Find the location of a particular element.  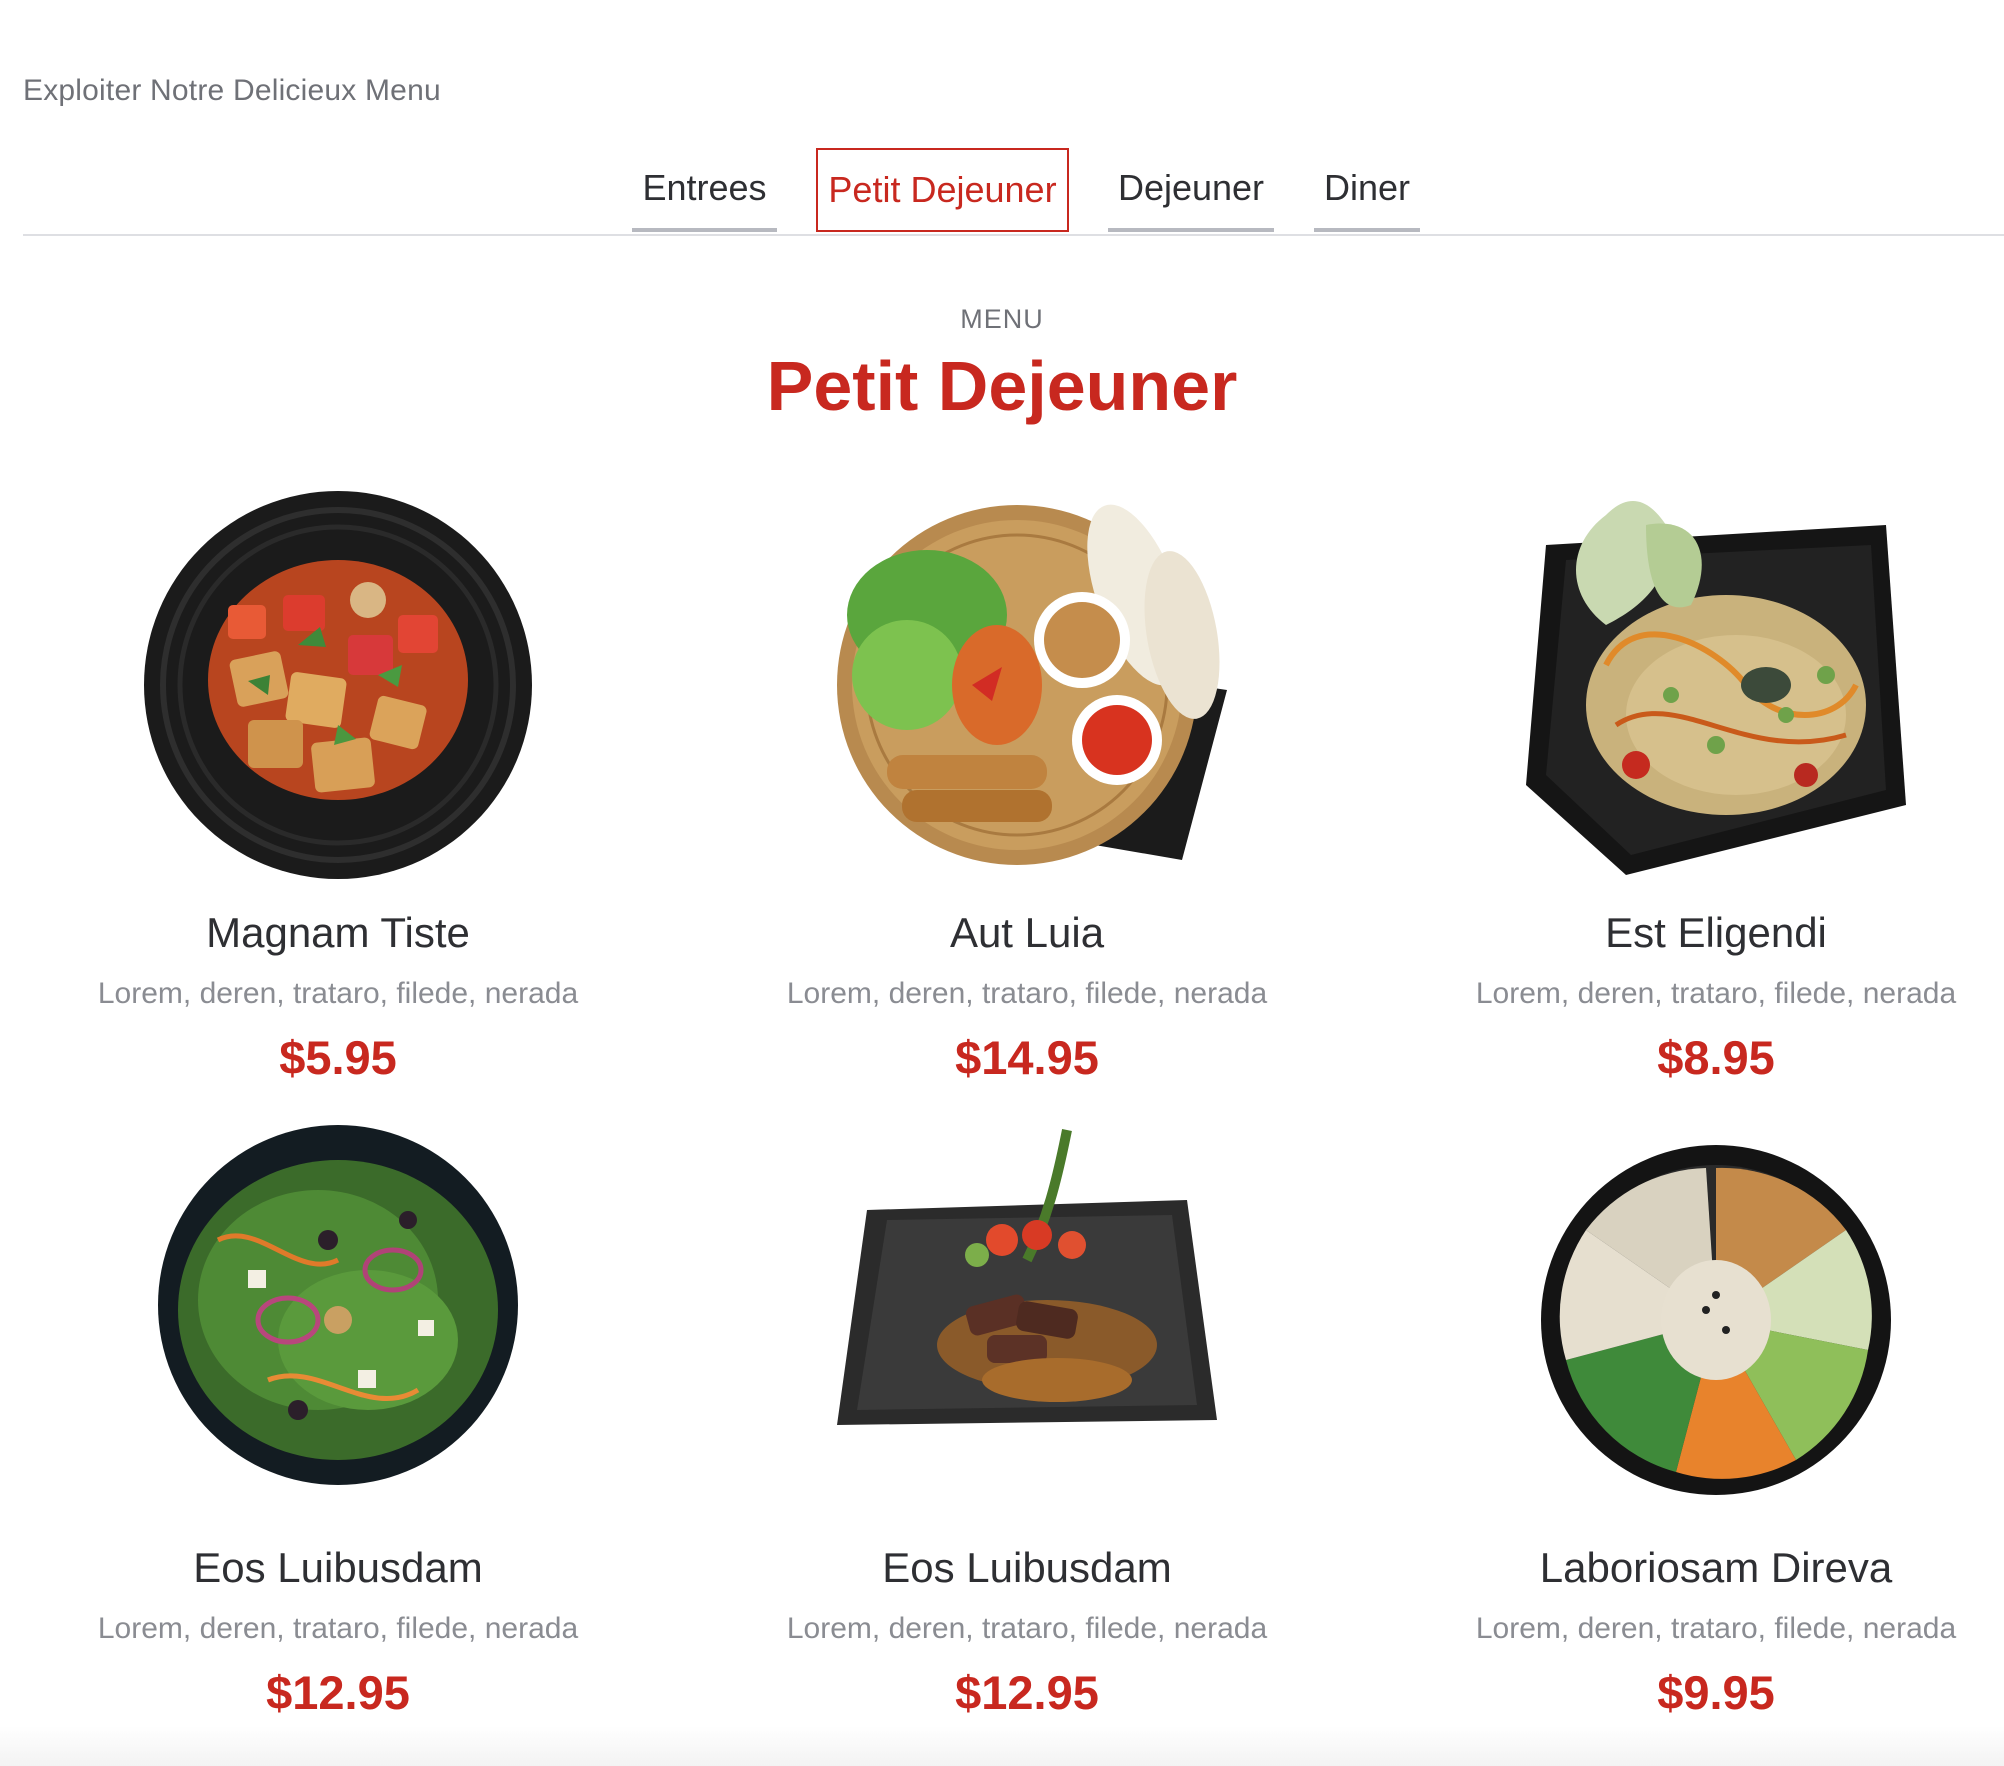

section-subtitle: Exploiter Notre Delicieux Menu is located at coordinates (232, 90).